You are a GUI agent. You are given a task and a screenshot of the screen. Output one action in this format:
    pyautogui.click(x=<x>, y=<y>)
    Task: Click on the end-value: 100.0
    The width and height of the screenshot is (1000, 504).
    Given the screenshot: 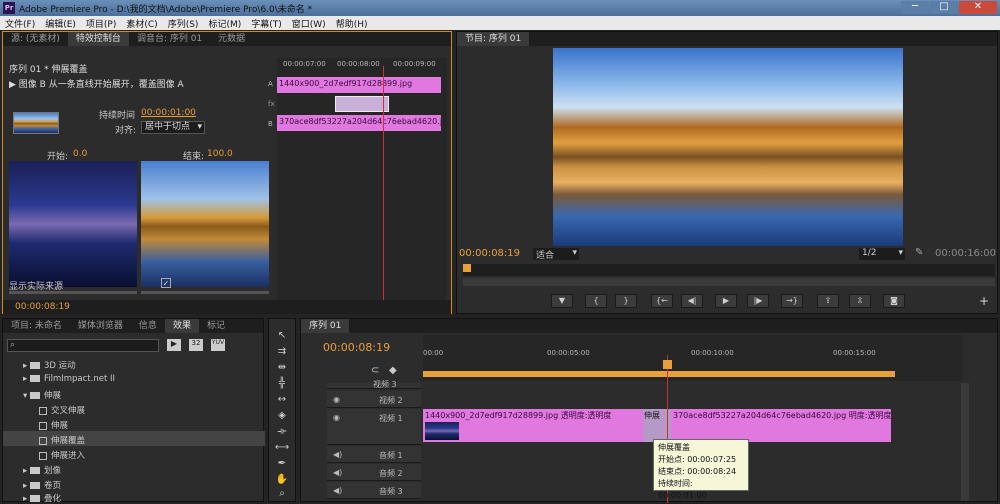 What is the action you would take?
    pyautogui.click(x=220, y=154)
    